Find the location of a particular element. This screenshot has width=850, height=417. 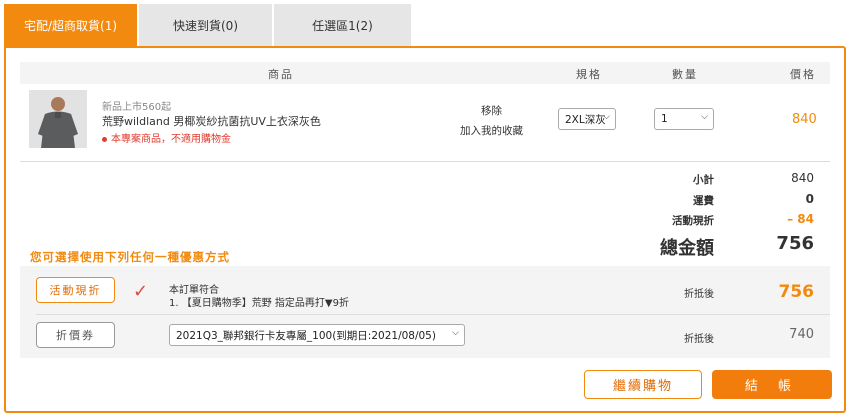

spec-value: 2XL深灰 is located at coordinates (585, 119).